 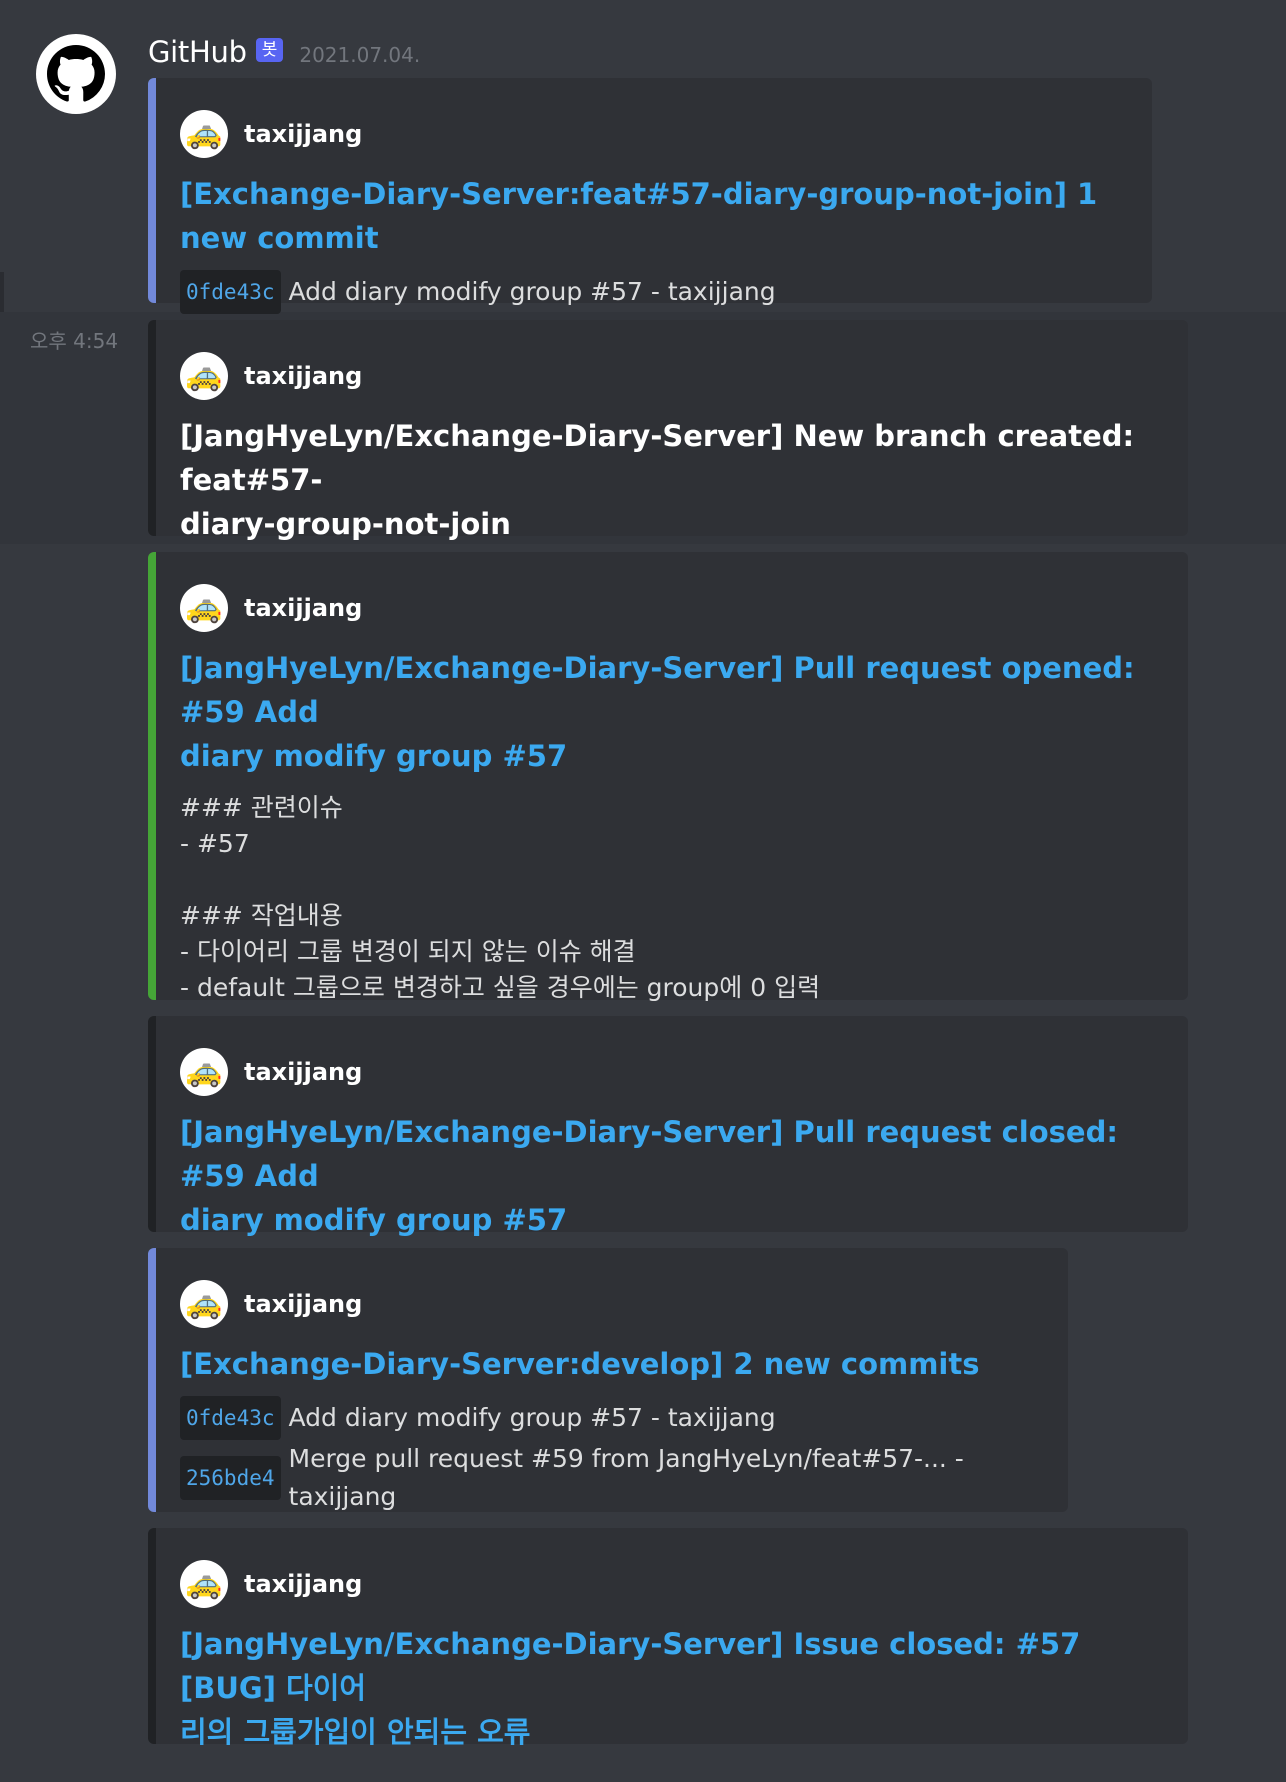 What do you see at coordinates (359, 55) in the screenshot?
I see `message-timestamp: 2021.07.04.` at bounding box center [359, 55].